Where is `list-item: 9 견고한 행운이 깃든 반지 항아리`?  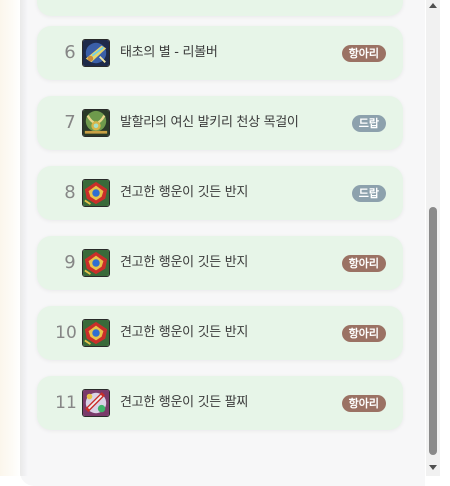
list-item: 9 견고한 행운이 깃든 반지 항아리 is located at coordinates (220, 263).